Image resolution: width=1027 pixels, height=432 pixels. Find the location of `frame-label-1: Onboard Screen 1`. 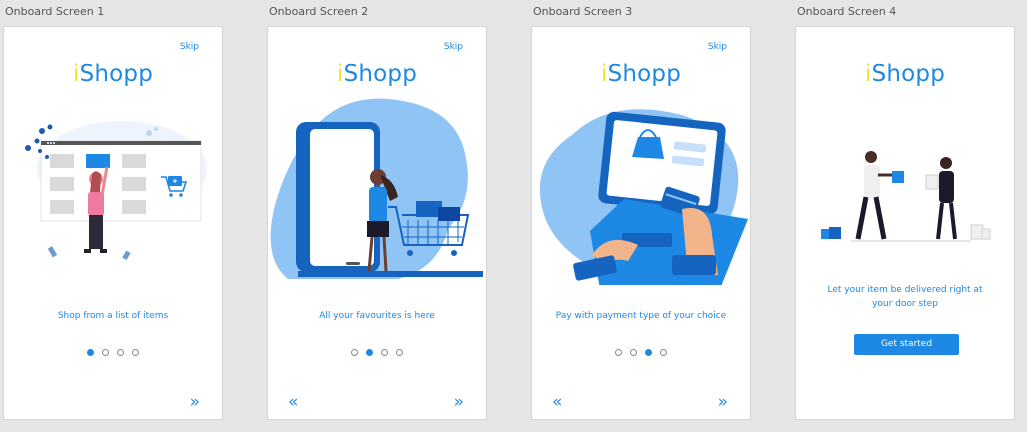

frame-label-1: Onboard Screen 1 is located at coordinates (55, 11).